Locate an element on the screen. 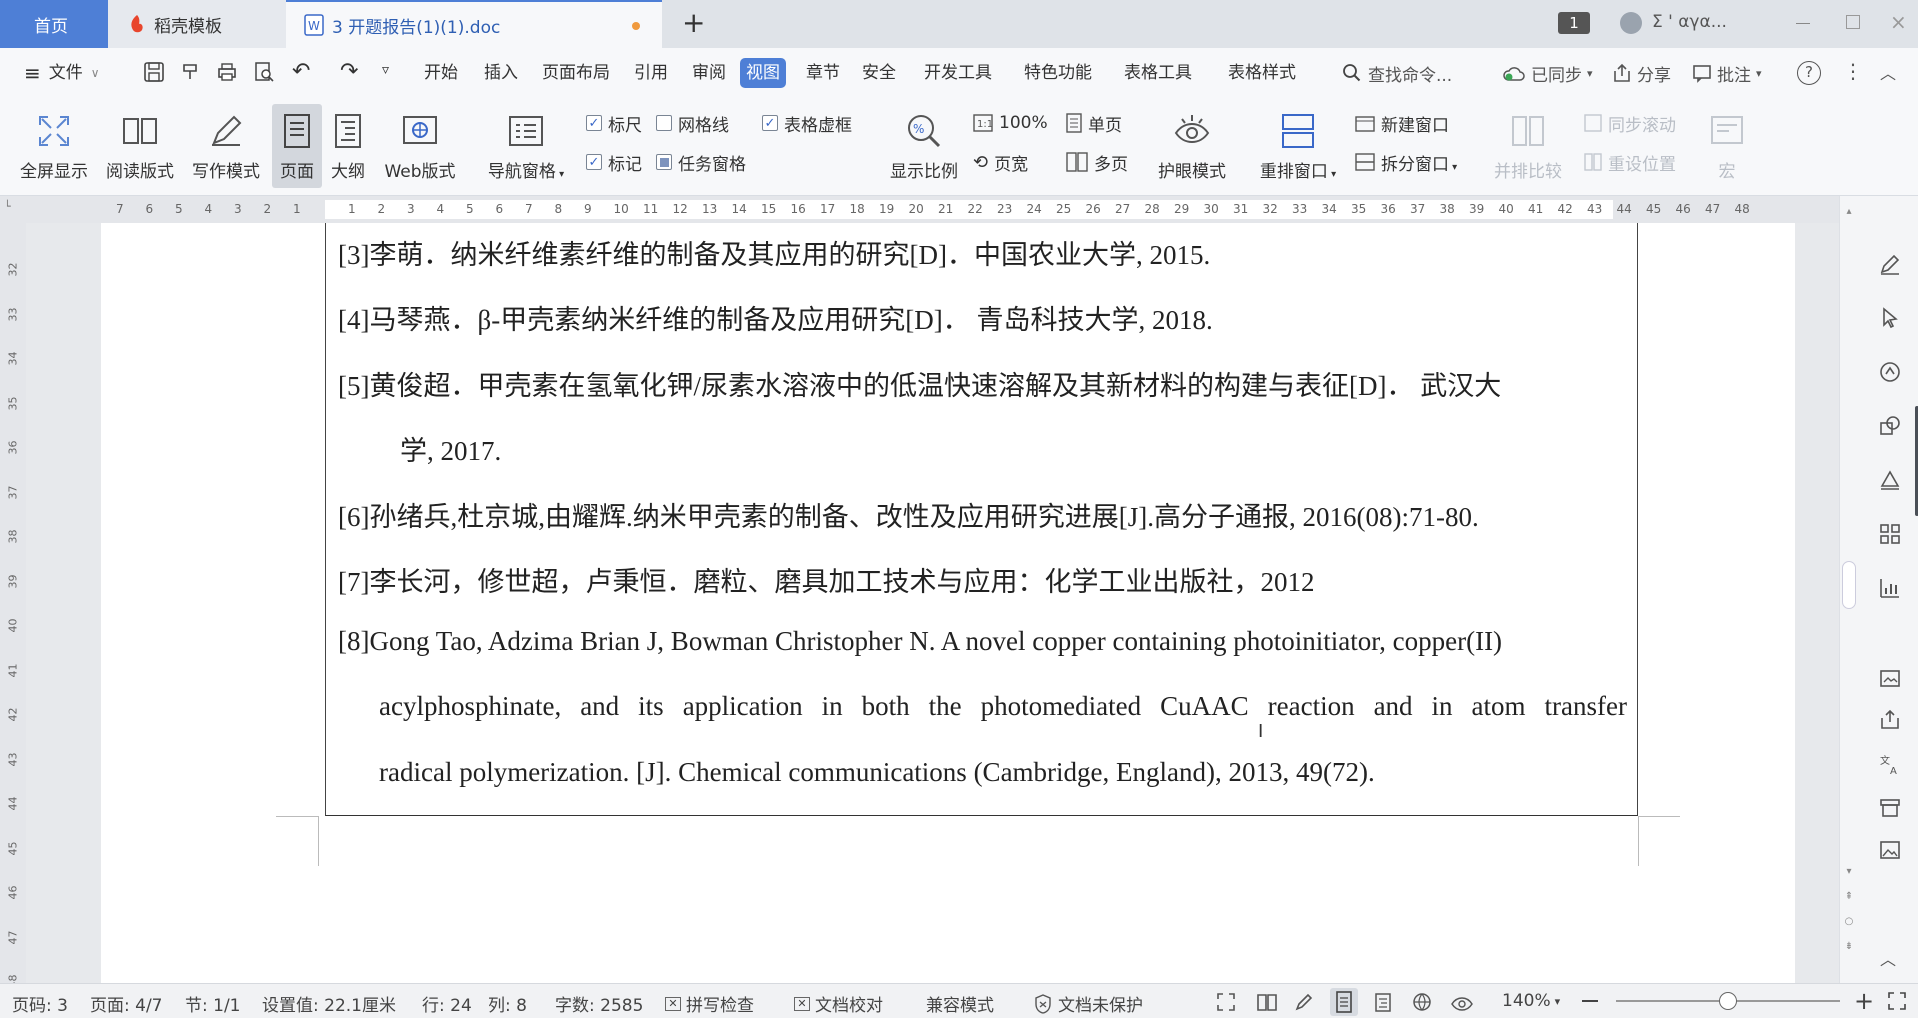 This screenshot has width=1918, height=1018. highlight-icon is located at coordinates (1890, 480).